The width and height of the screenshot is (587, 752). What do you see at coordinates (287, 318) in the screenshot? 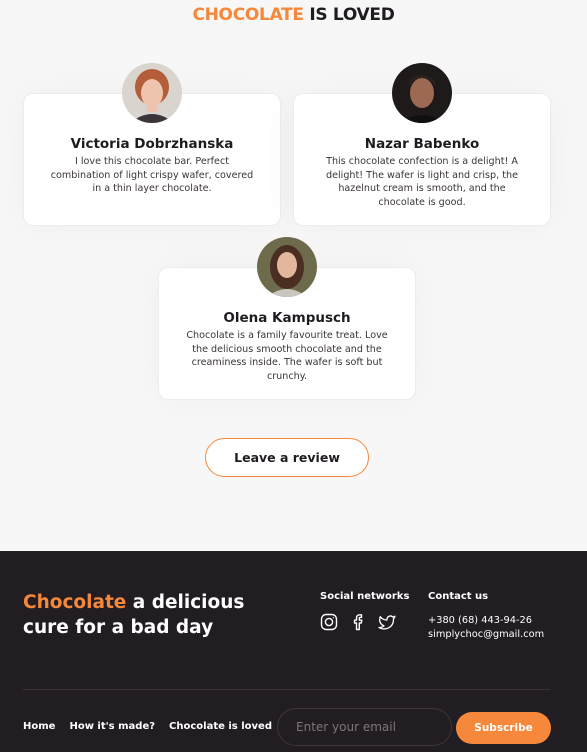
I see `reviewer-name: Olena Kampusch` at bounding box center [287, 318].